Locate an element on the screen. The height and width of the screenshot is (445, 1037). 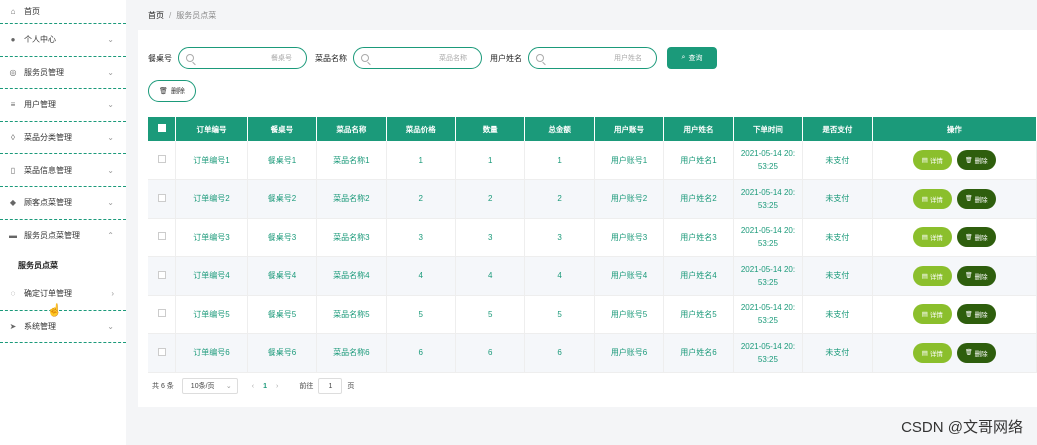
search-icon is located at coordinates (365, 58).